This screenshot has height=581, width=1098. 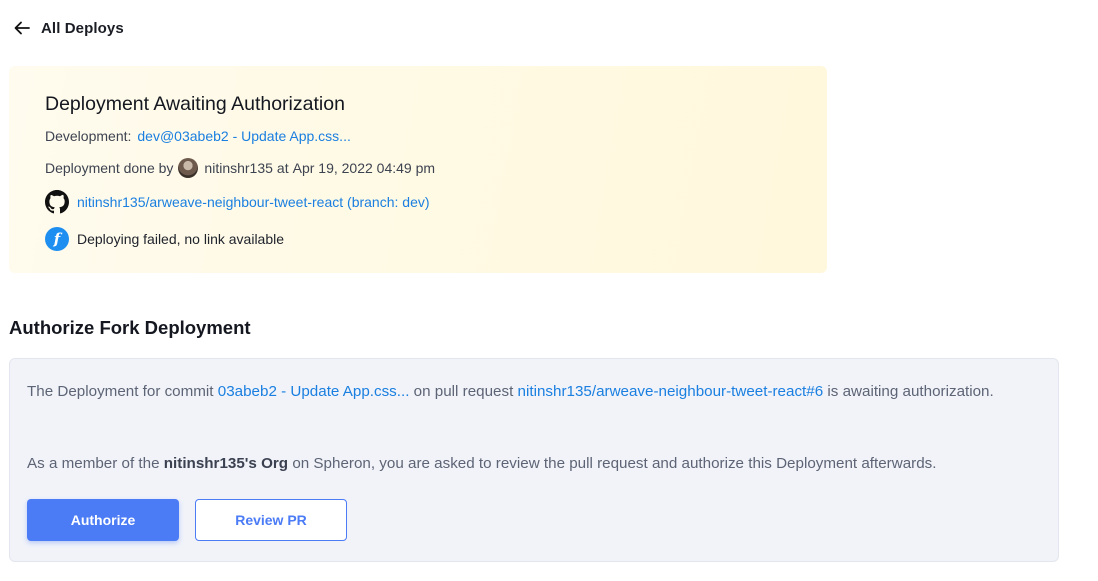 What do you see at coordinates (181, 239) in the screenshot?
I see `deployment-status-text: Deploying failed, no link available` at bounding box center [181, 239].